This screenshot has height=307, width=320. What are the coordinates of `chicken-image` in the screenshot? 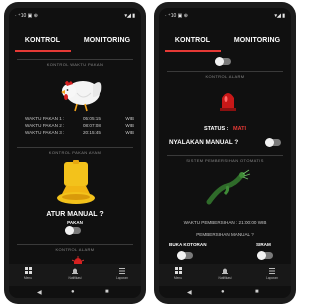 It's located at (81, 96).